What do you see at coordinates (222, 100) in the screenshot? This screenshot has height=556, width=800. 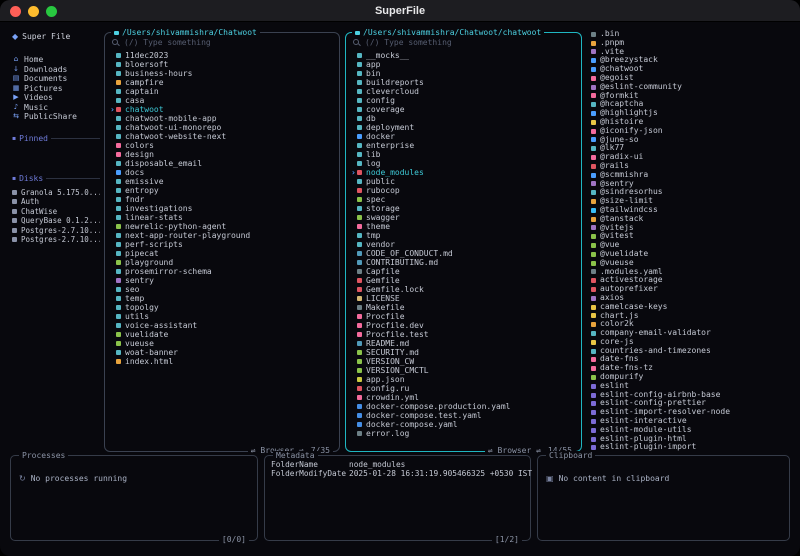 I see `file-row: casa` at bounding box center [222, 100].